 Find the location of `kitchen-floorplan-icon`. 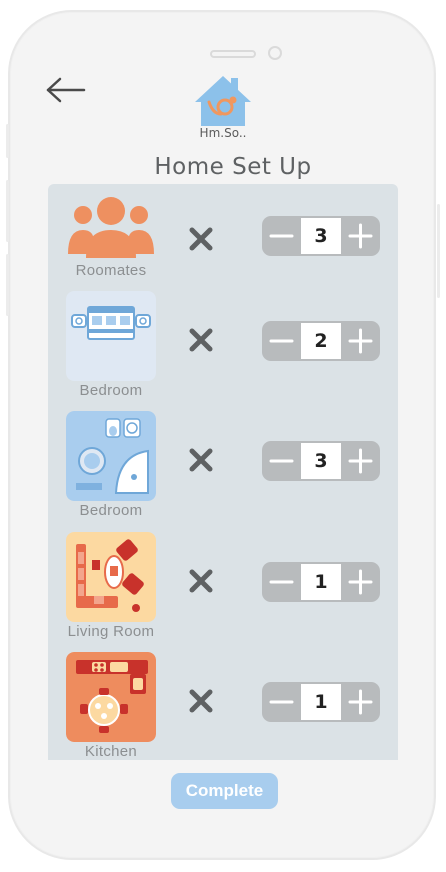

kitchen-floorplan-icon is located at coordinates (111, 697).